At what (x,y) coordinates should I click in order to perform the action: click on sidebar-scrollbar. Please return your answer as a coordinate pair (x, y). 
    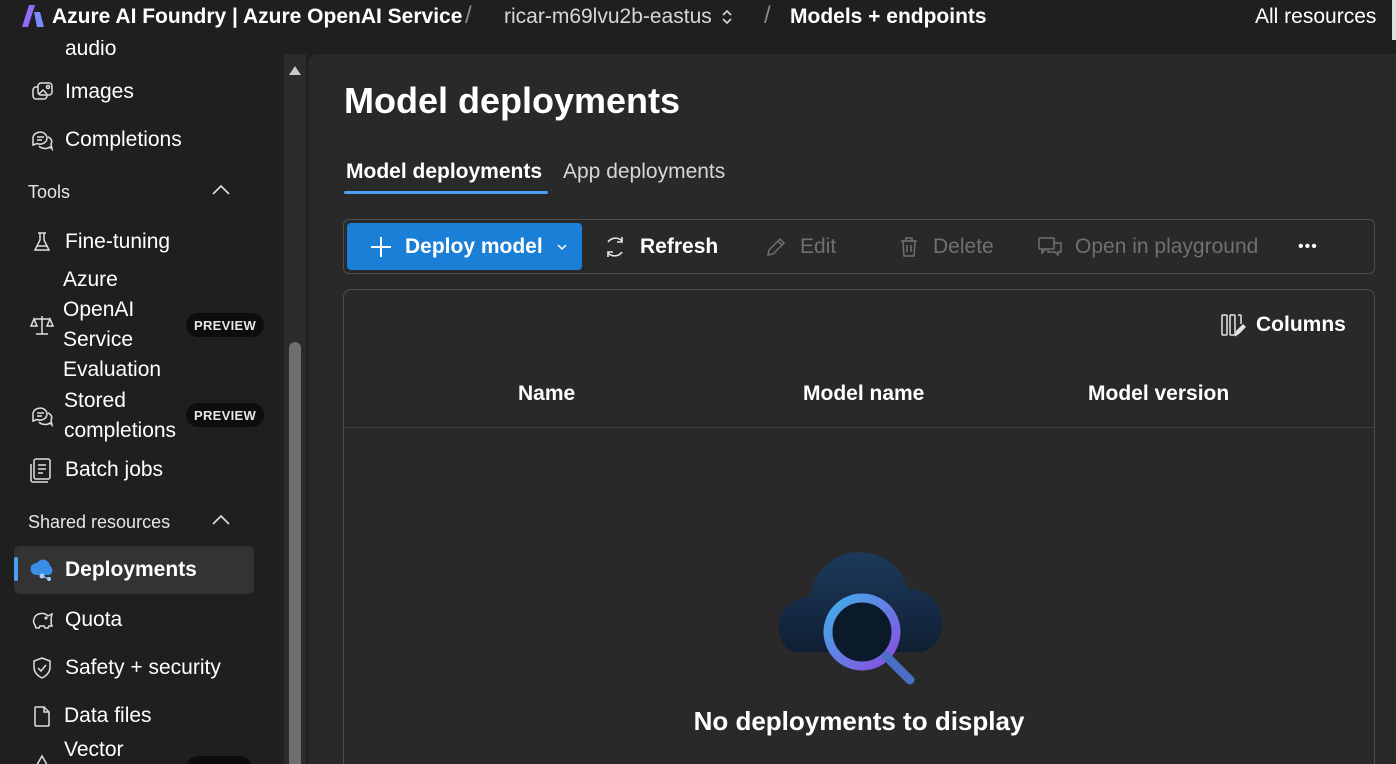
    Looking at the image, I should click on (295, 409).